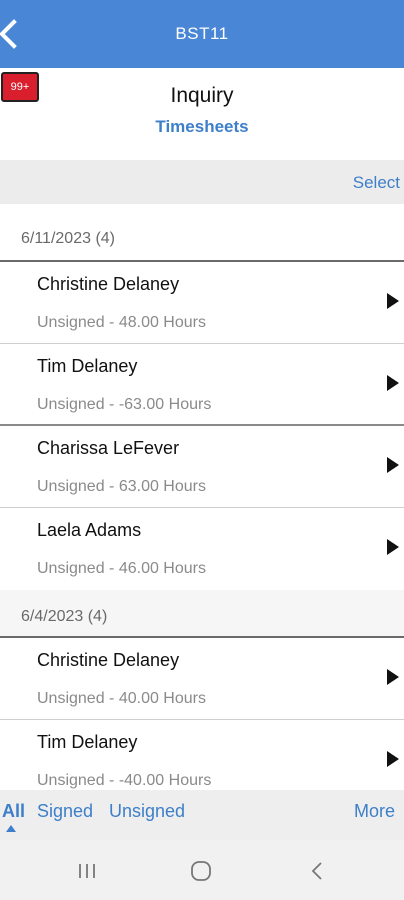 The height and width of the screenshot is (900, 404). I want to click on timesheet-status: Unsigned - 48.00 Hours, so click(121, 322).